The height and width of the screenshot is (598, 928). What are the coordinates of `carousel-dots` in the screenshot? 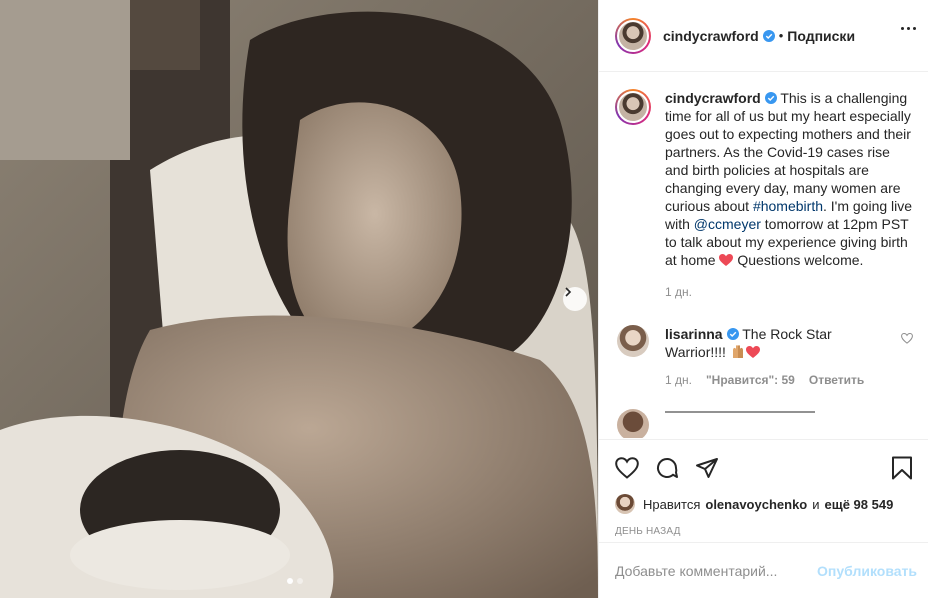 It's located at (295, 581).